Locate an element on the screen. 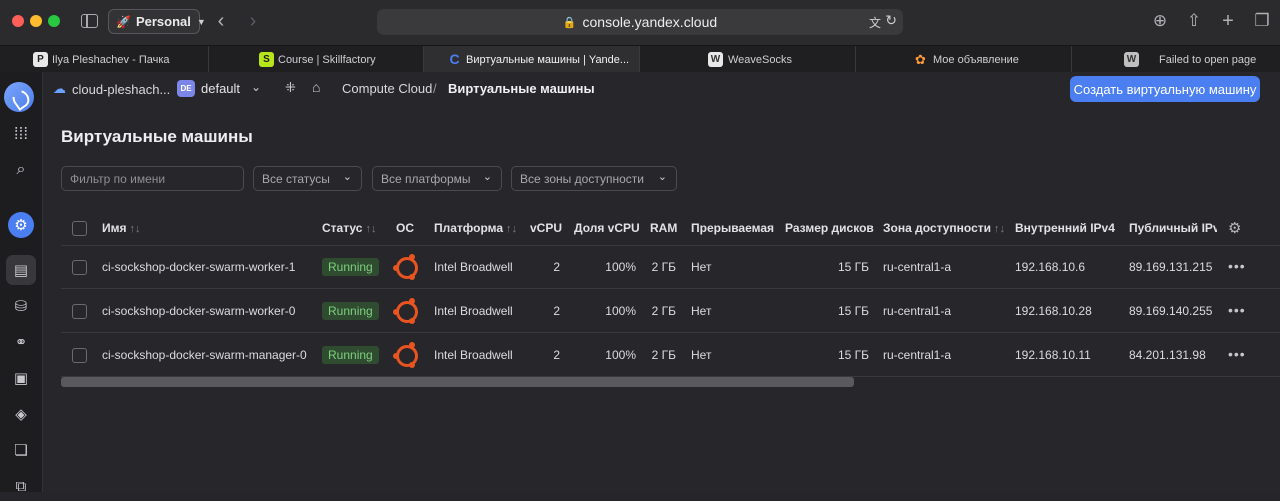 This screenshot has width=1280, height=501. zone-filter-label: Все зоны доступности is located at coordinates (582, 178).